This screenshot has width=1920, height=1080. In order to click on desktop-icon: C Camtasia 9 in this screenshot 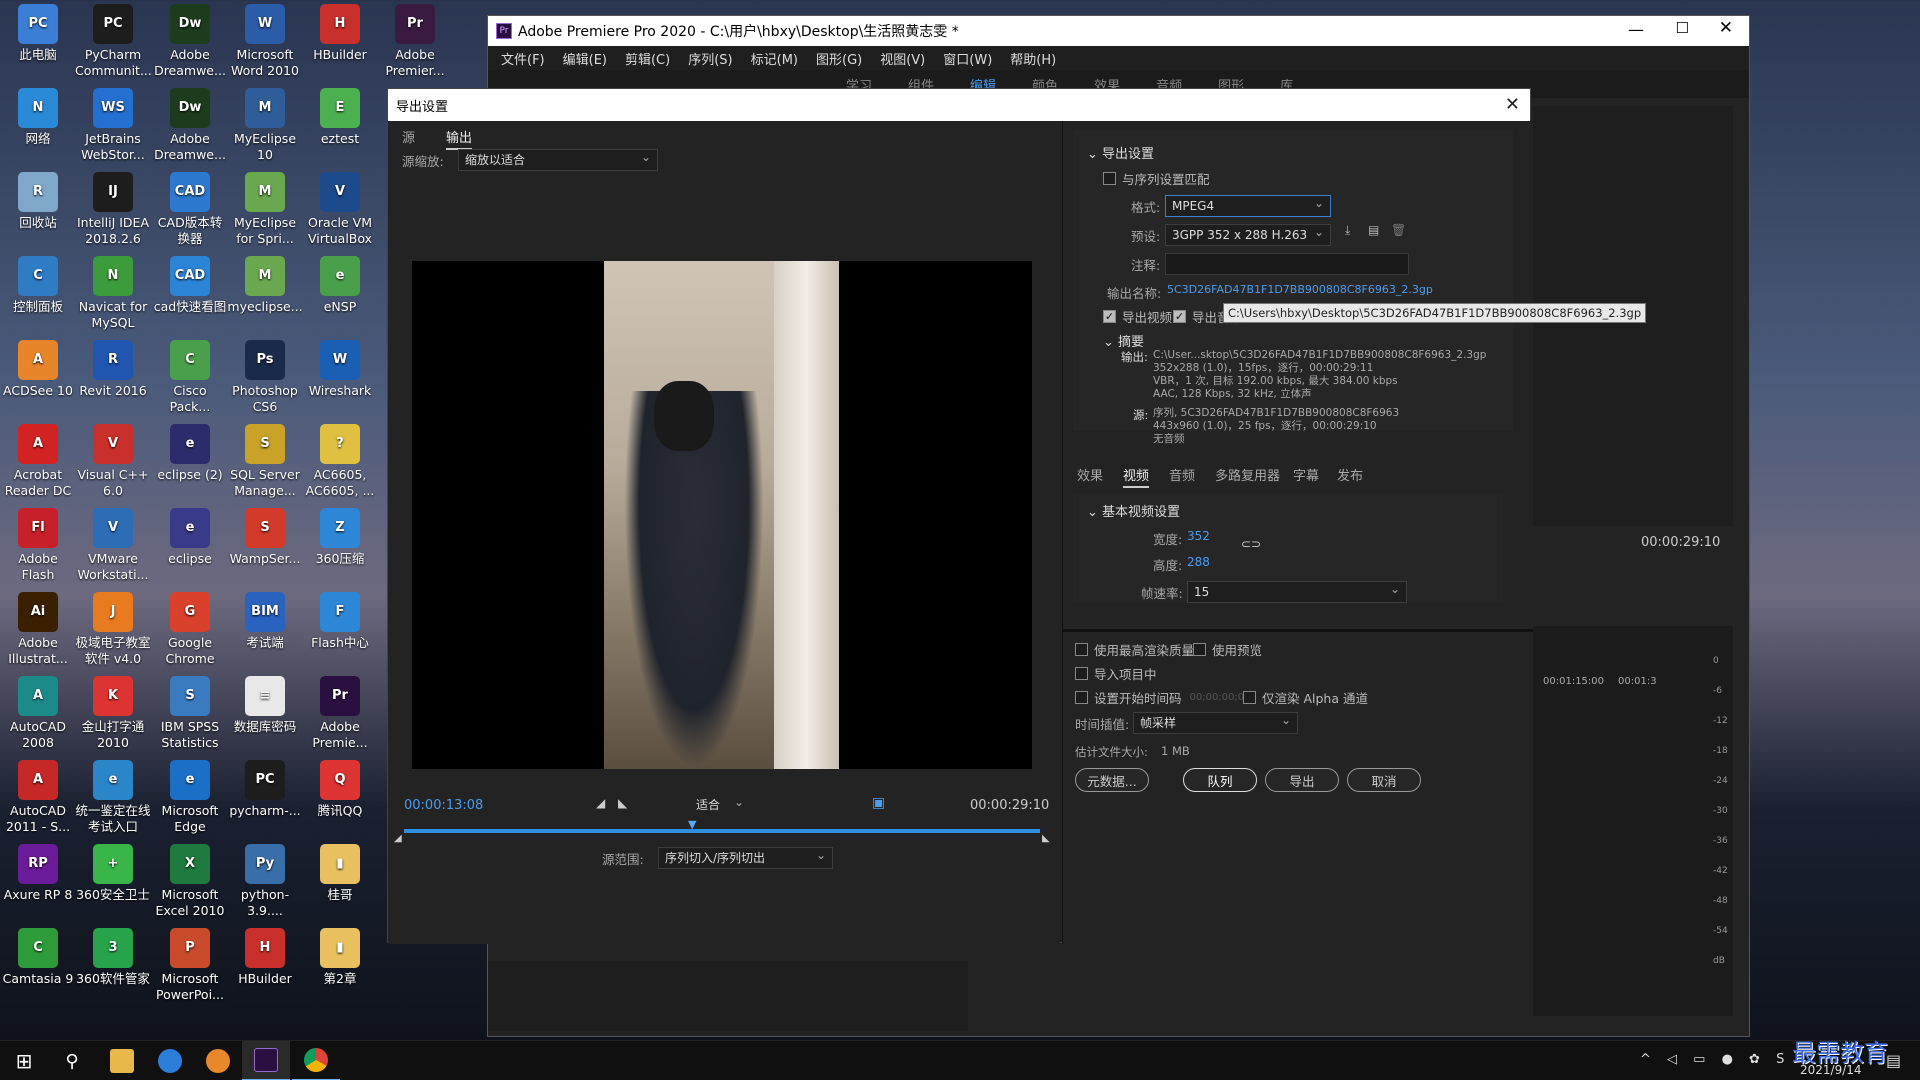, I will do `click(38, 955)`.